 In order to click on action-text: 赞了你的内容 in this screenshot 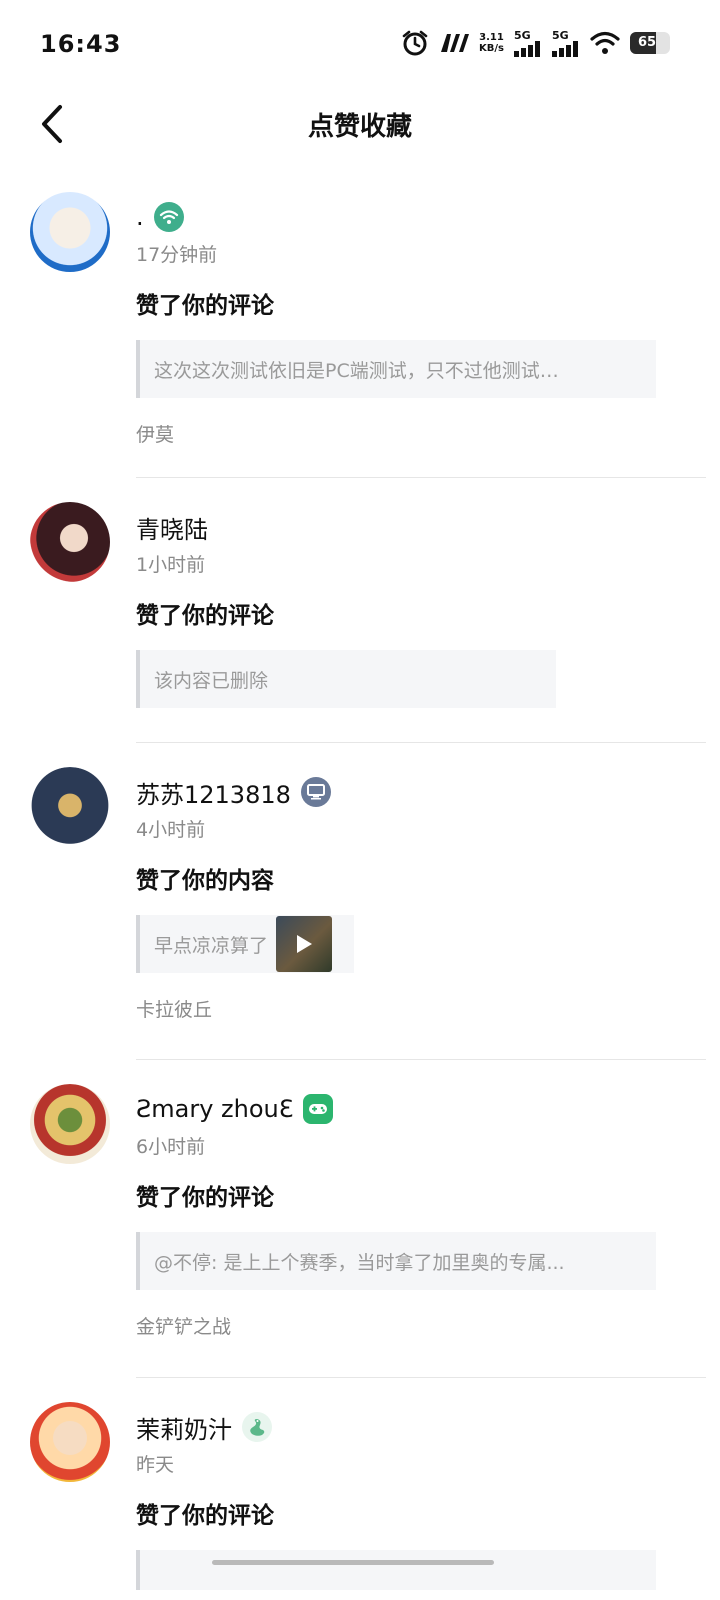, I will do `click(205, 881)`.